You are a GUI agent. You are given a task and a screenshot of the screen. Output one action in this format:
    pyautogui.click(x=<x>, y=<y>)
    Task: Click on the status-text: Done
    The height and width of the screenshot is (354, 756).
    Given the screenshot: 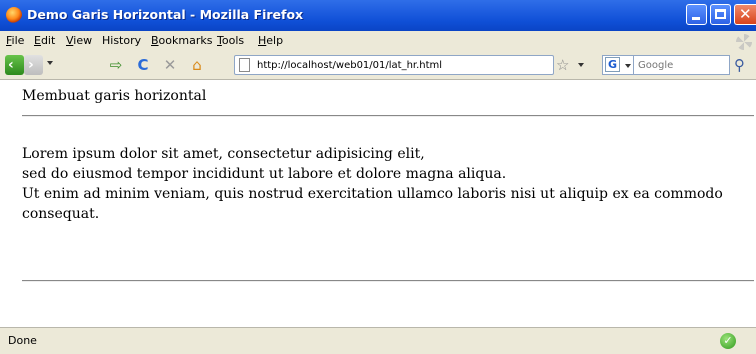 What is the action you would take?
    pyautogui.click(x=22, y=340)
    